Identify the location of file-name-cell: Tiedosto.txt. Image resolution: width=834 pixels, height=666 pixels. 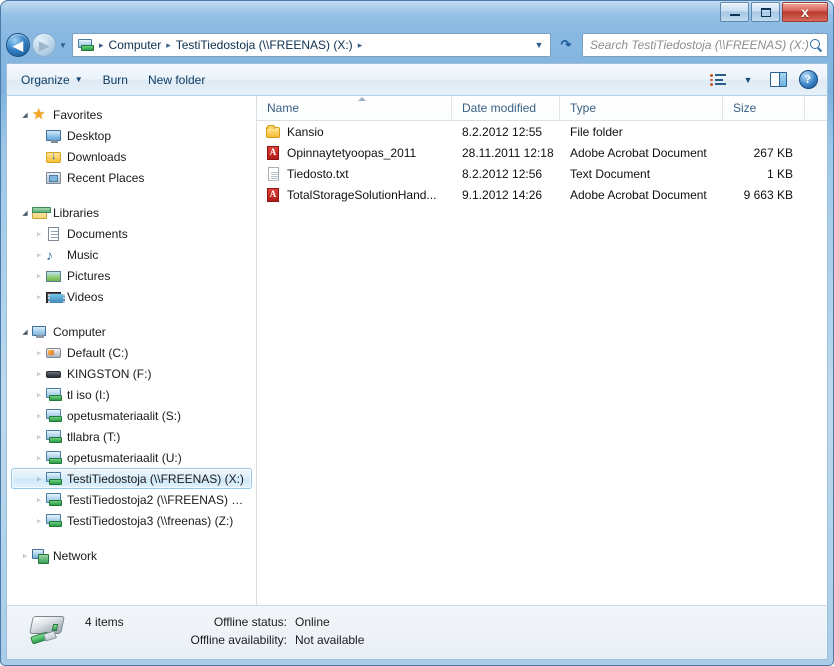
(354, 174).